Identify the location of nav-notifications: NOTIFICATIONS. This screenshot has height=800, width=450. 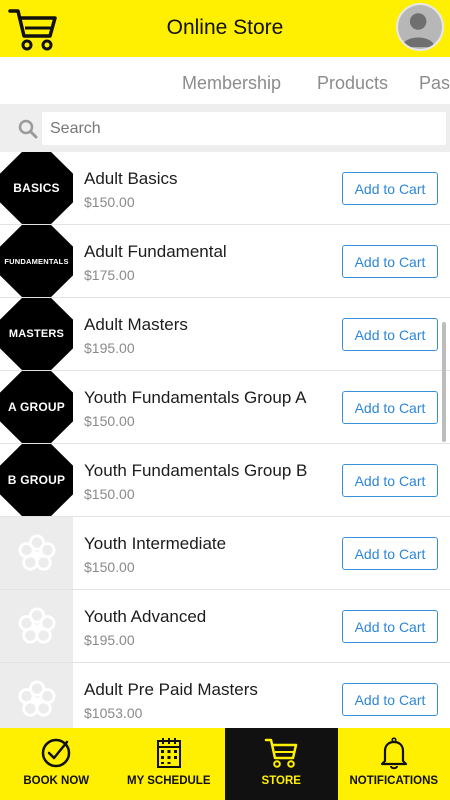
(394, 764).